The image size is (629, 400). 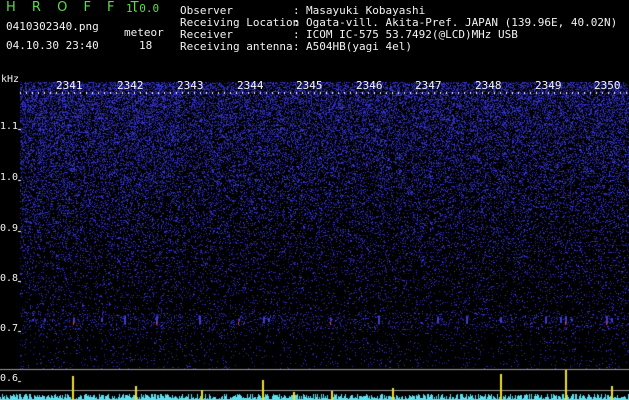 What do you see at coordinates (488, 85) in the screenshot?
I see `time-tick-label: 2348` at bounding box center [488, 85].